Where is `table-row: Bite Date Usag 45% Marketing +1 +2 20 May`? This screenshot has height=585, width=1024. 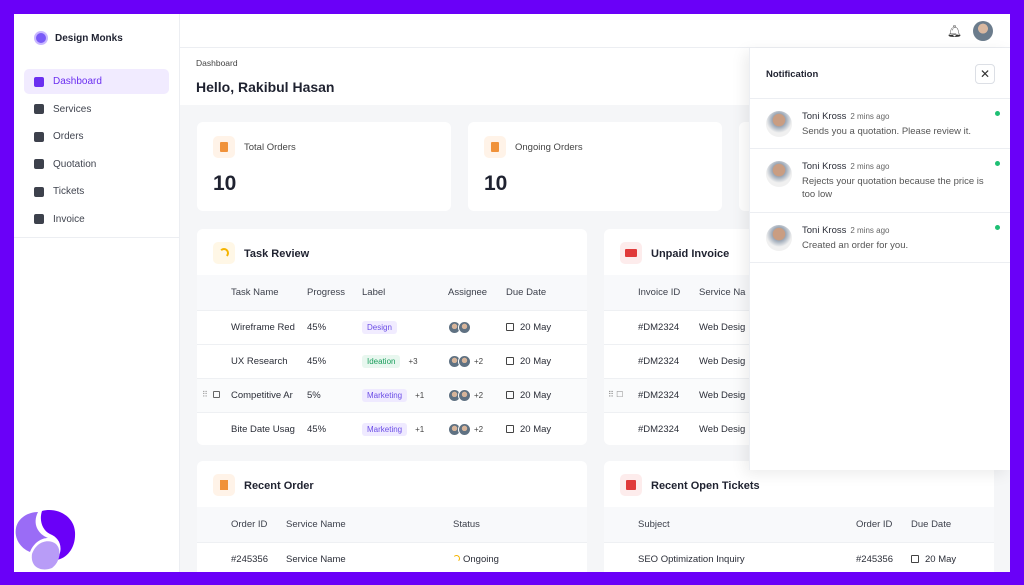
table-row: Bite Date Usag 45% Marketing +1 +2 20 May is located at coordinates (392, 428).